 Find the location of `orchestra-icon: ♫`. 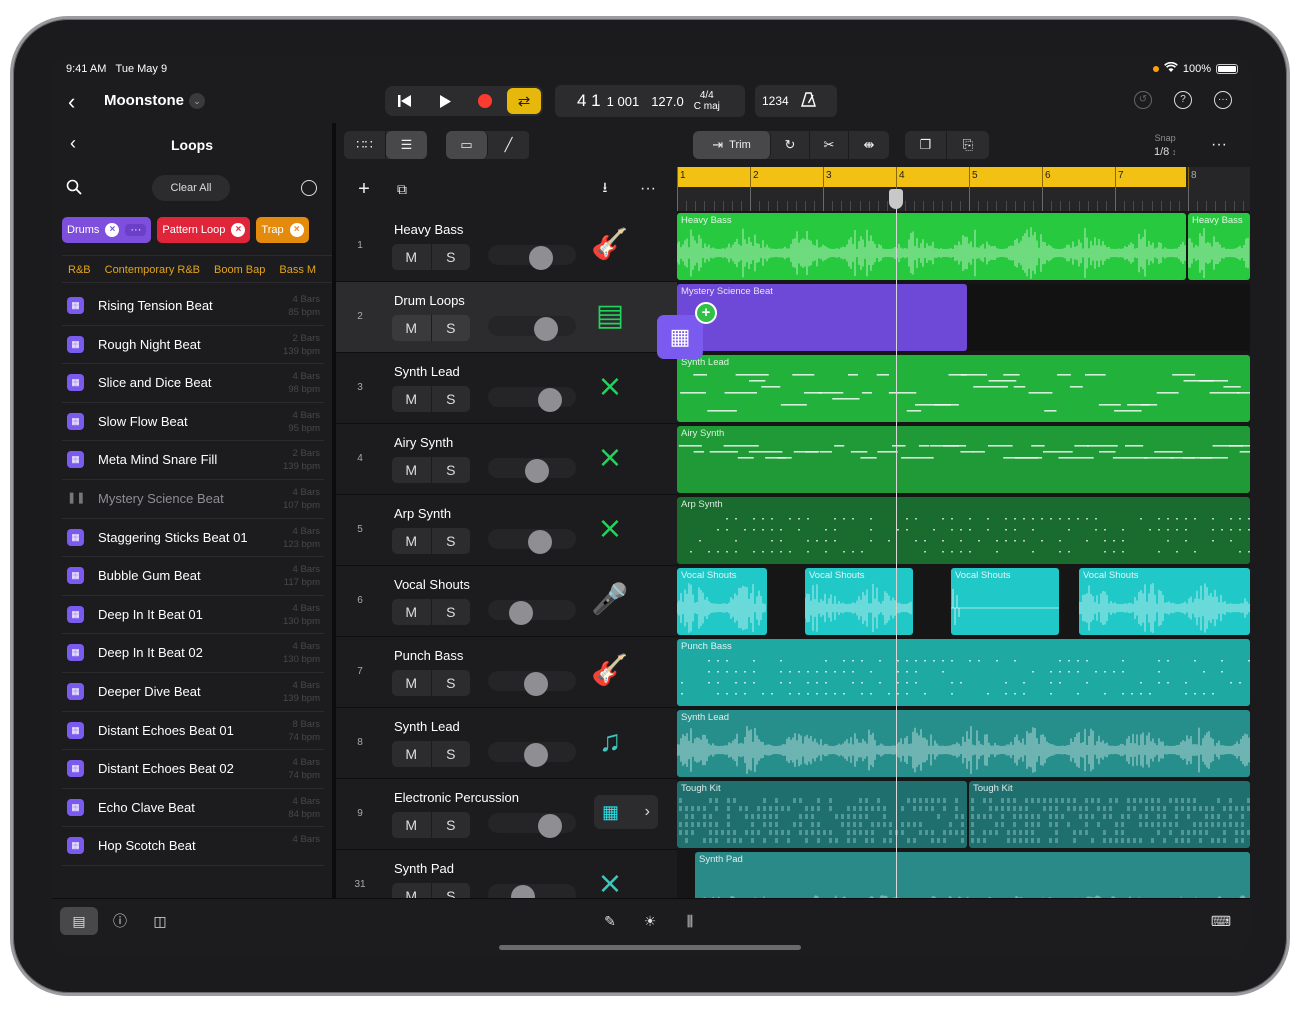

orchestra-icon: ♫ is located at coordinates (610, 742).